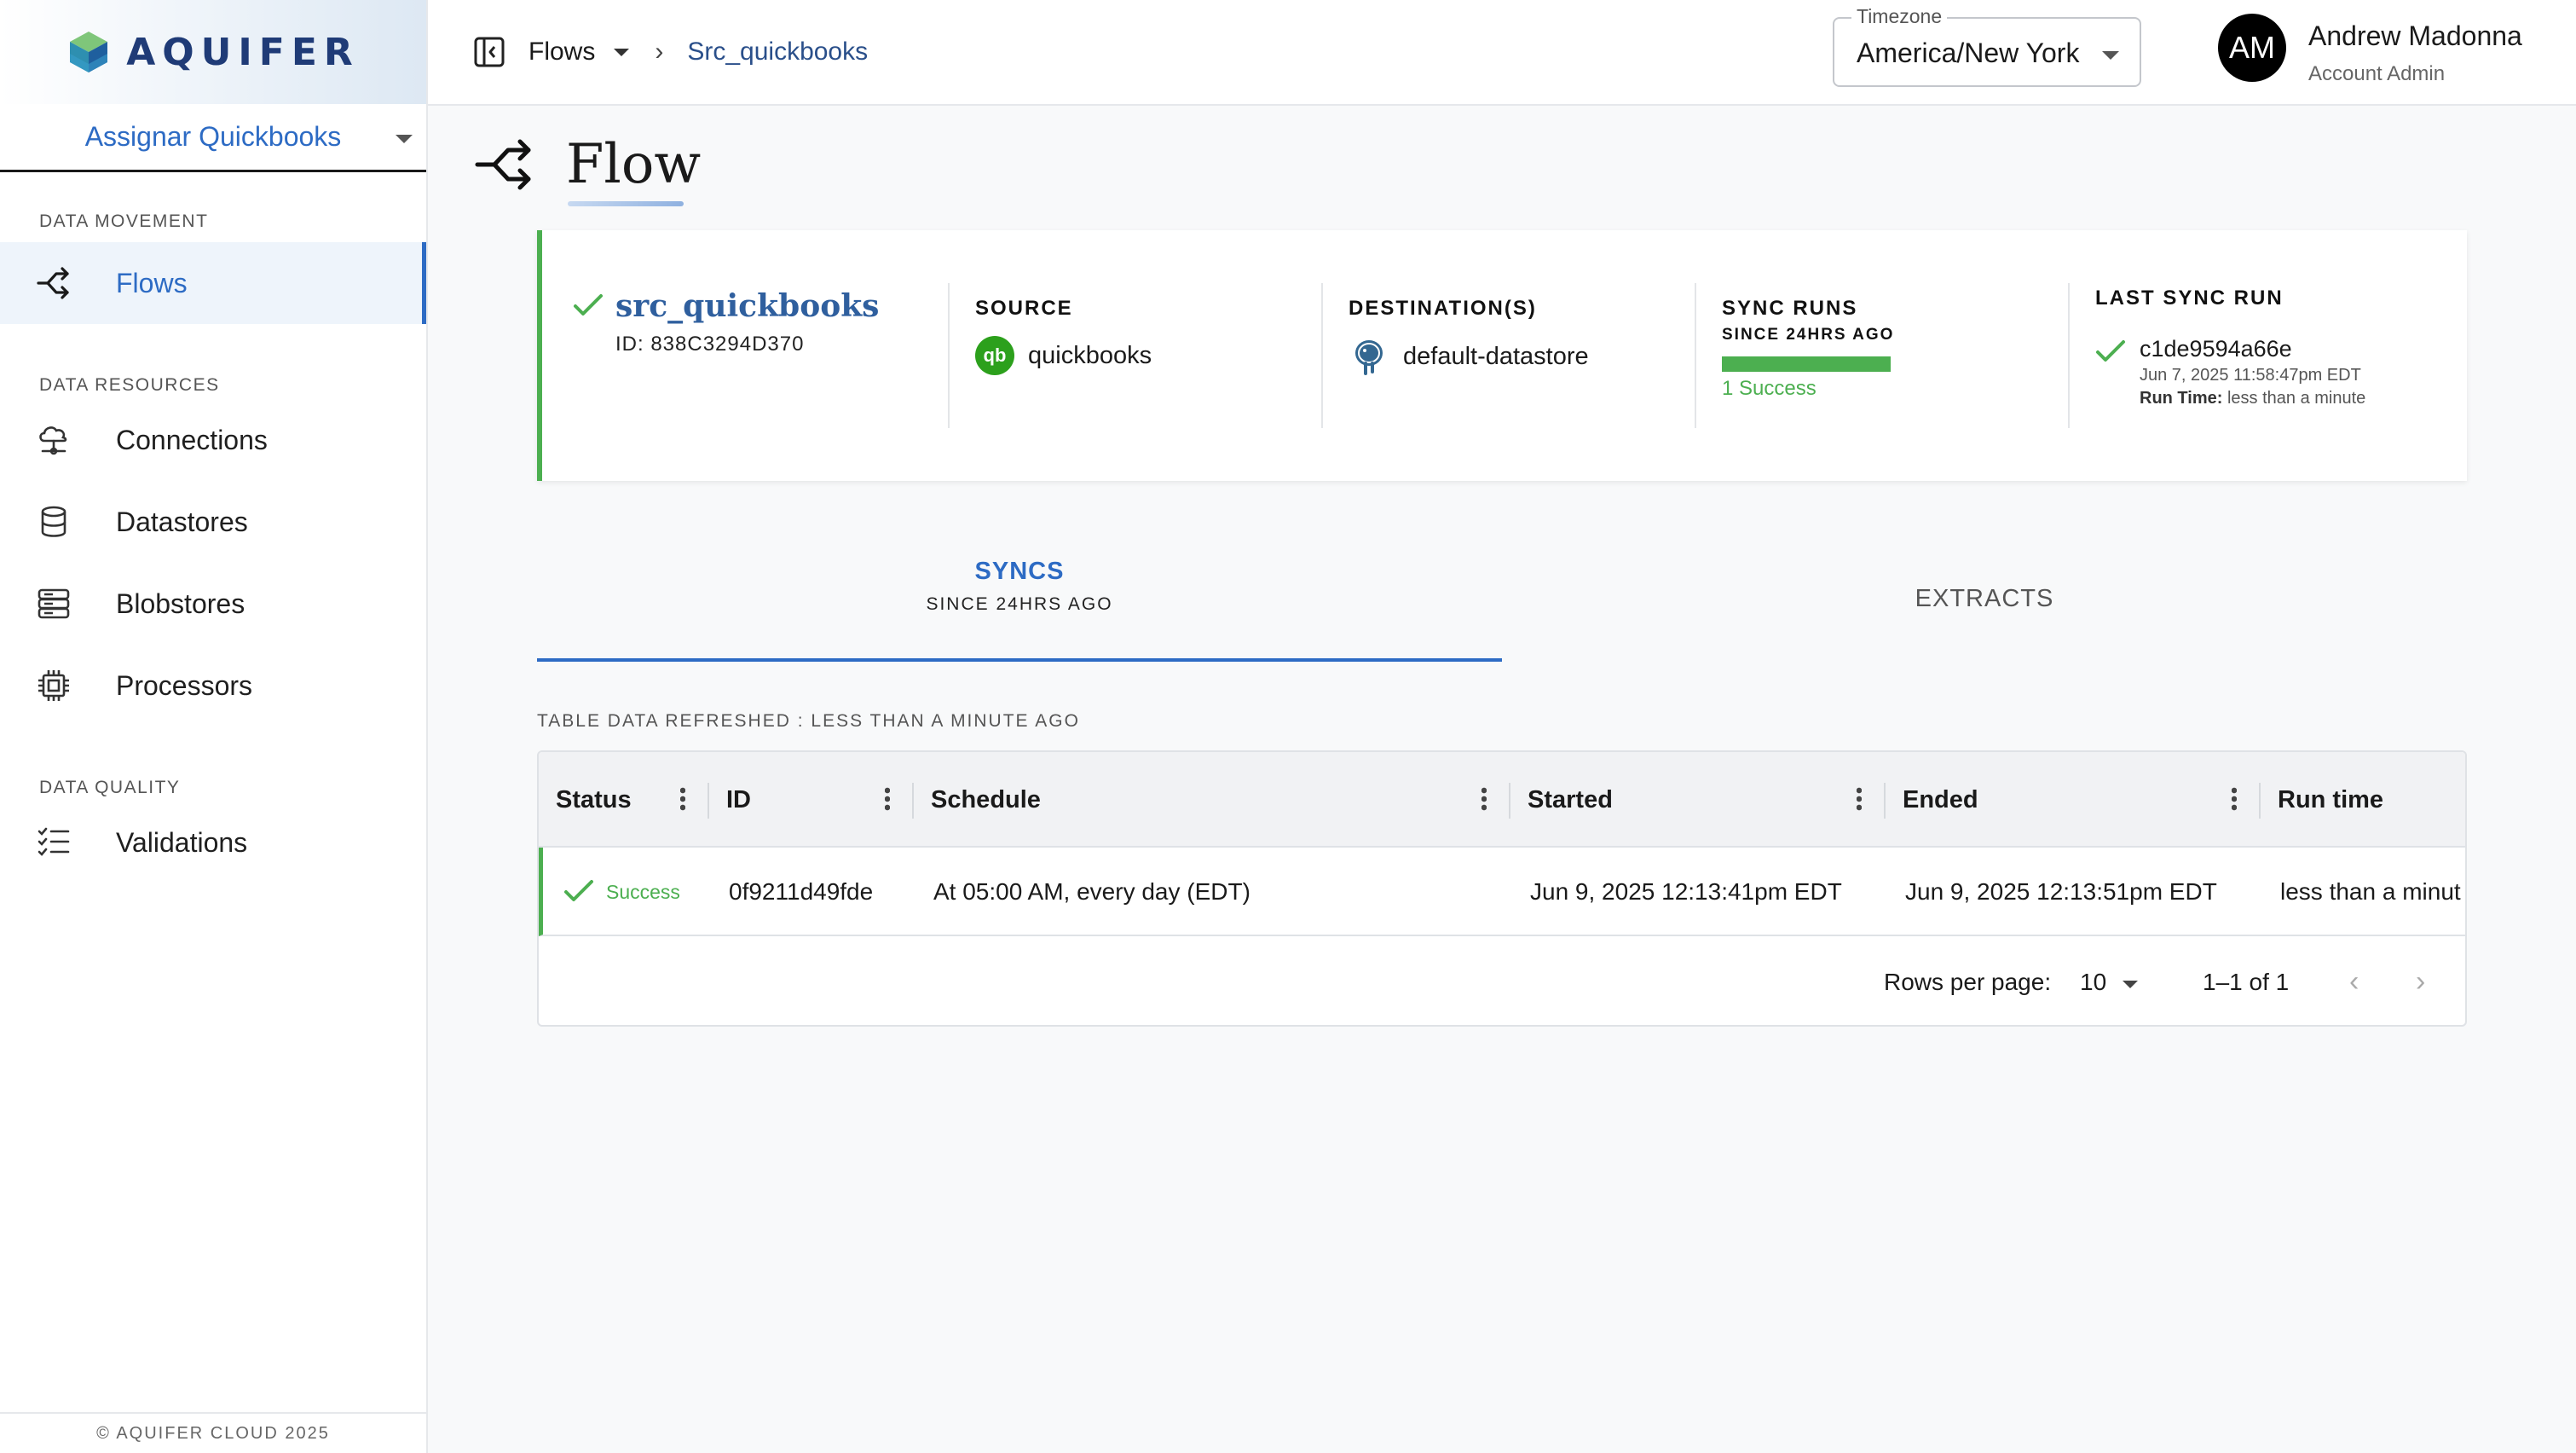  I want to click on collapse-sidebar-icon, so click(489, 52).